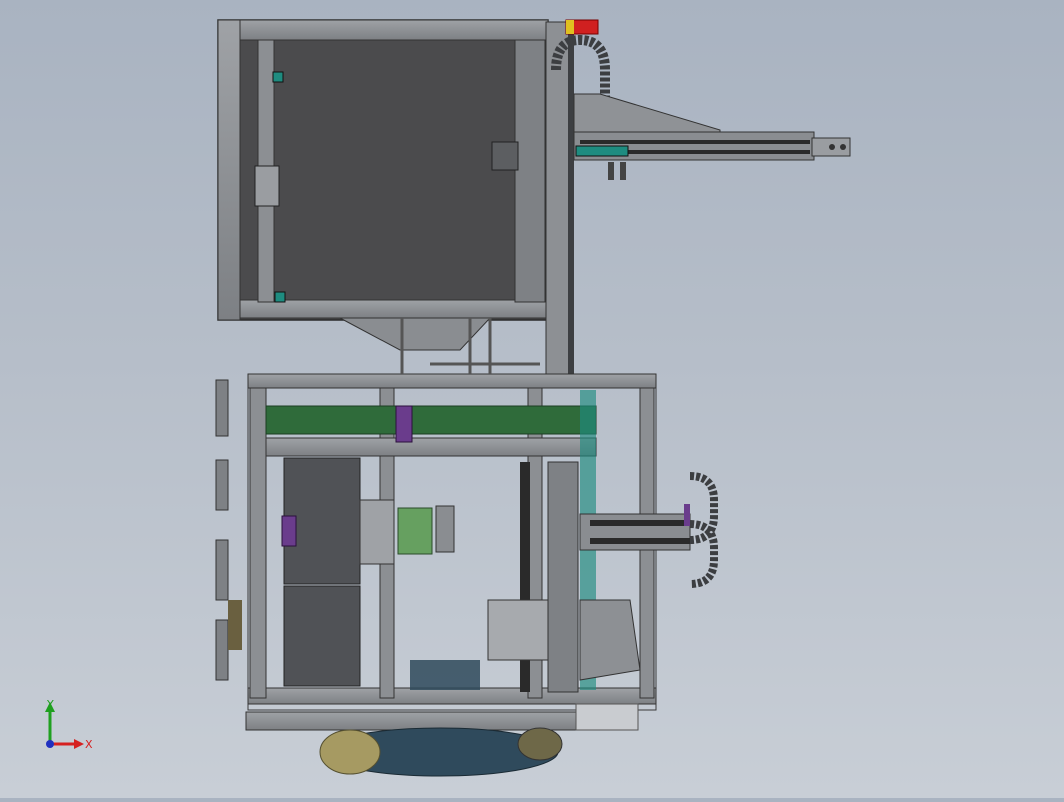 Image resolution: width=1064 pixels, height=802 pixels. Describe the element at coordinates (228, 530) in the screenshot. I see `left-fittings` at that location.